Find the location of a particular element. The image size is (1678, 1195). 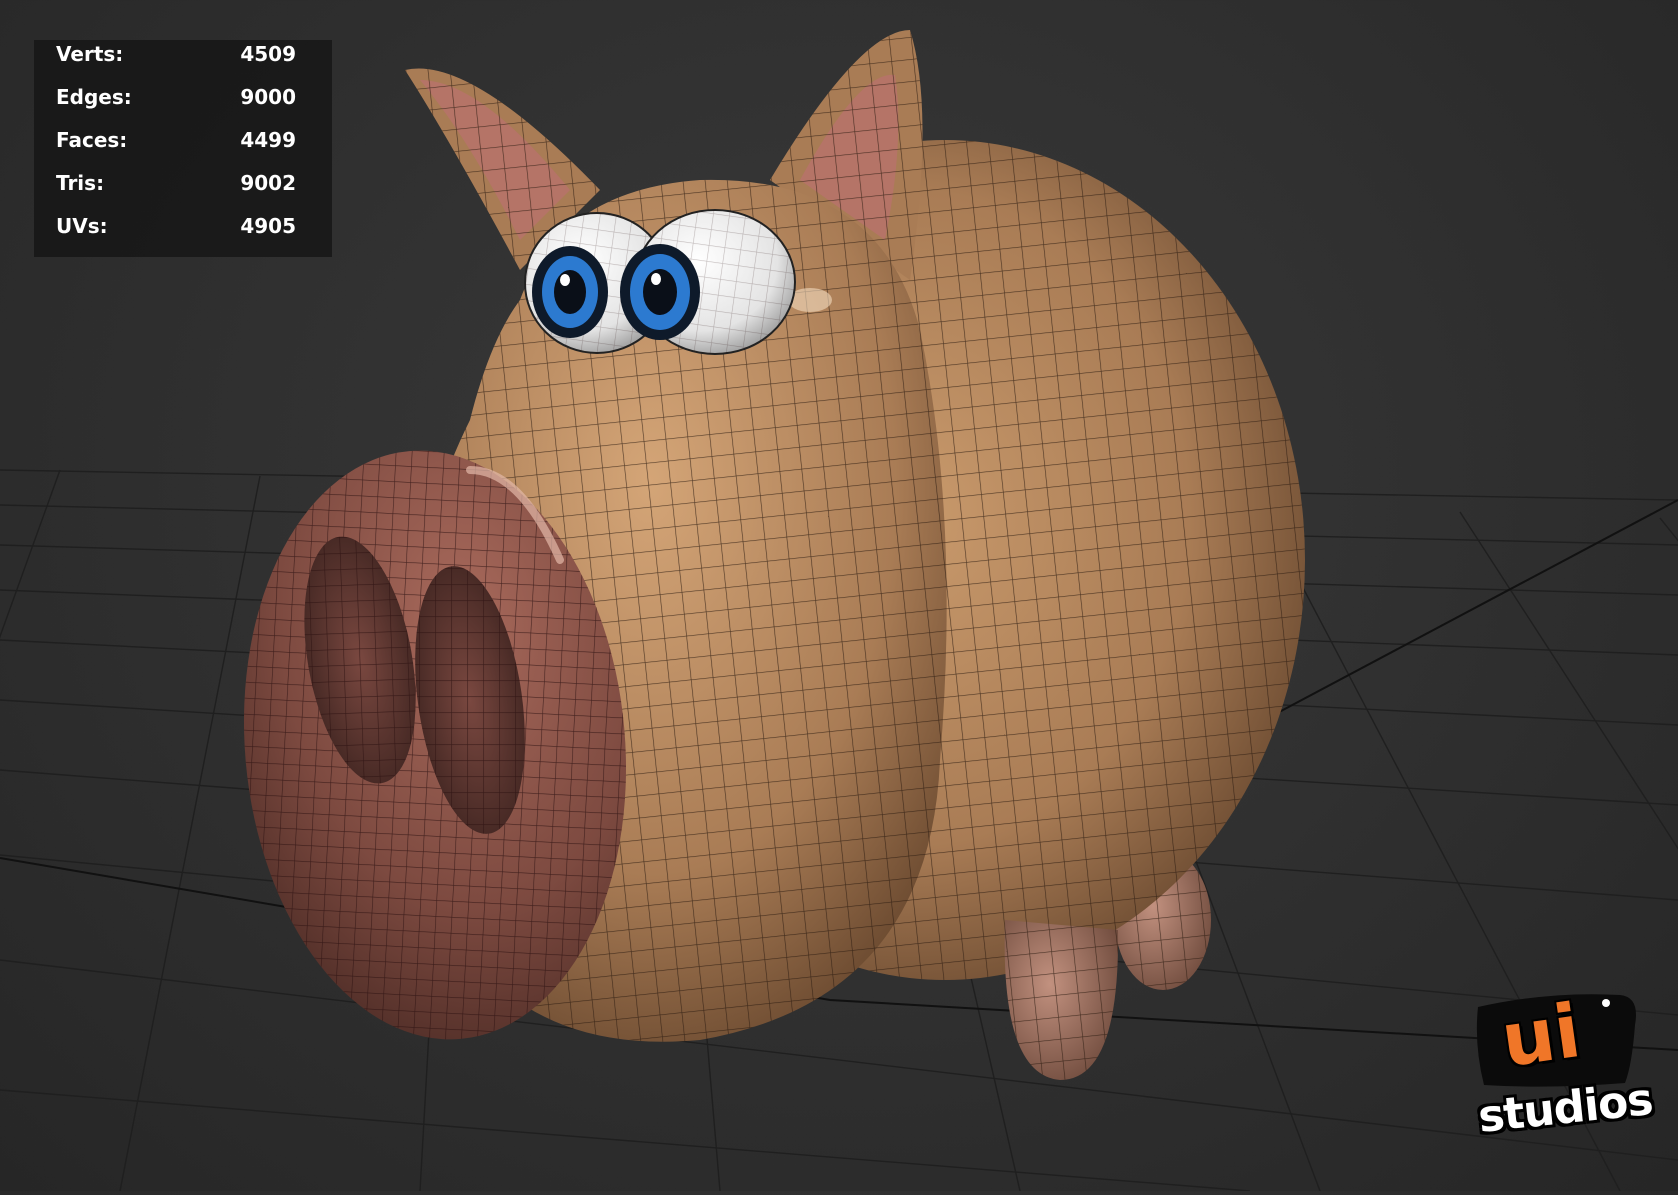

stat-row-uvs: UVs: 4905 is located at coordinates (176, 229).